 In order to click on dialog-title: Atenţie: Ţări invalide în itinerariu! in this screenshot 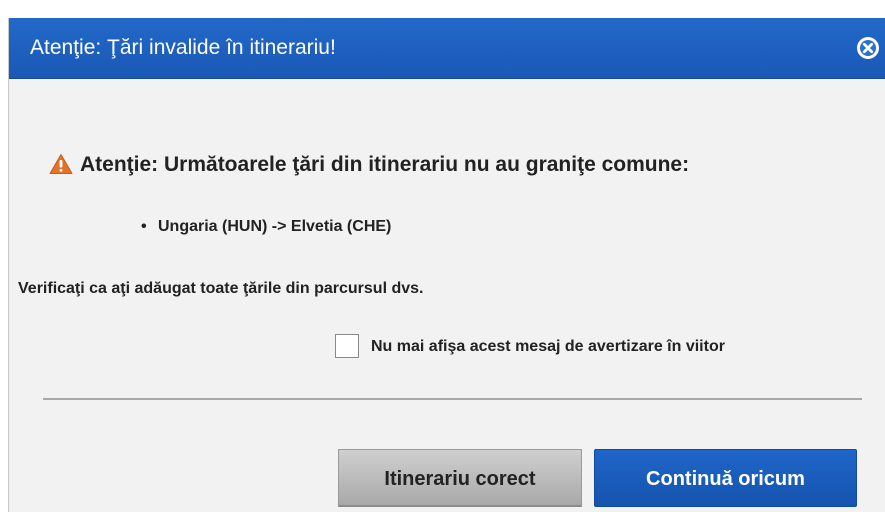, I will do `click(183, 47)`.